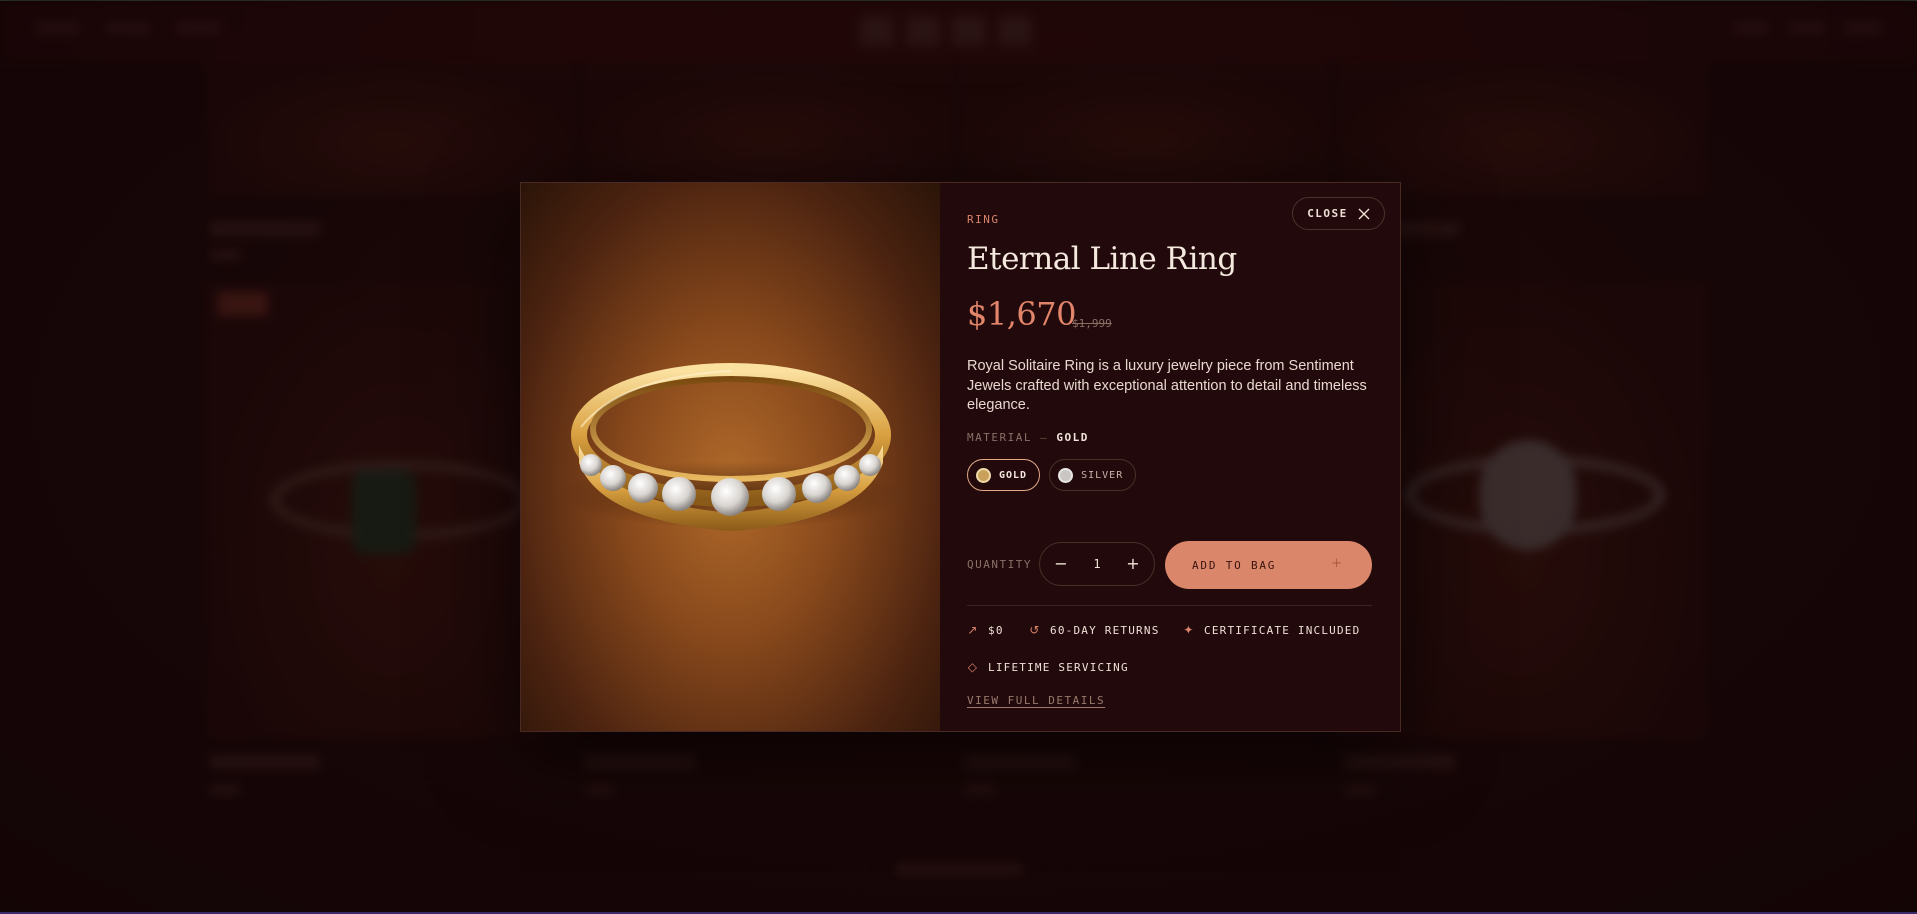 This screenshot has height=914, width=1917. I want to click on product-image, so click(730, 457).